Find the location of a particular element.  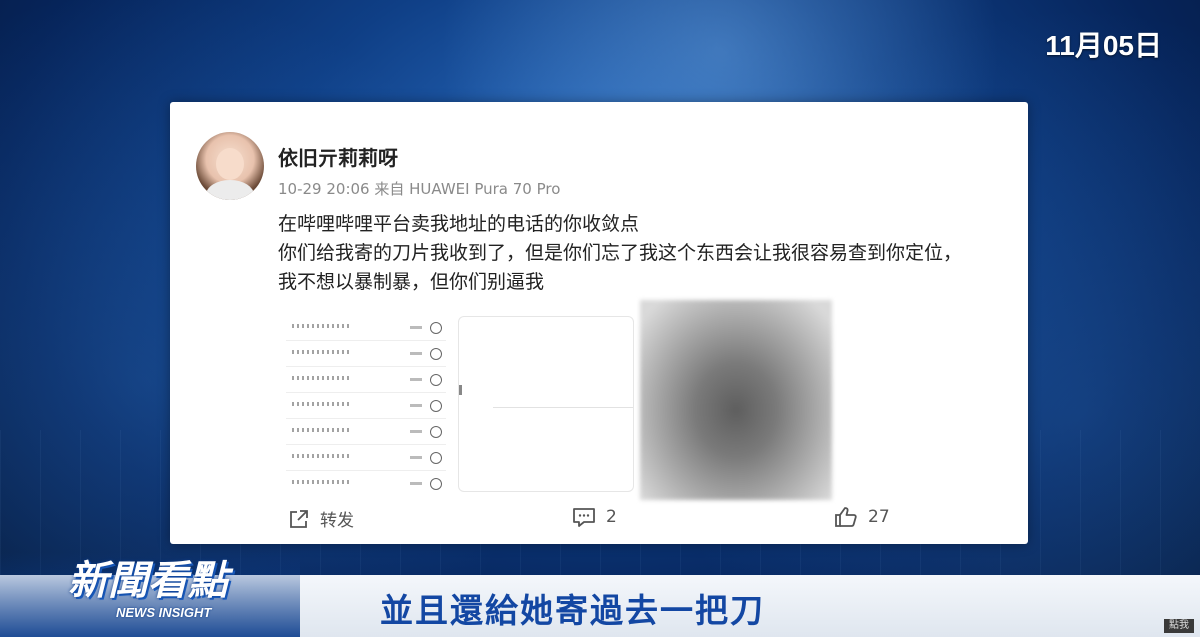

like-count: 27 is located at coordinates (879, 517).